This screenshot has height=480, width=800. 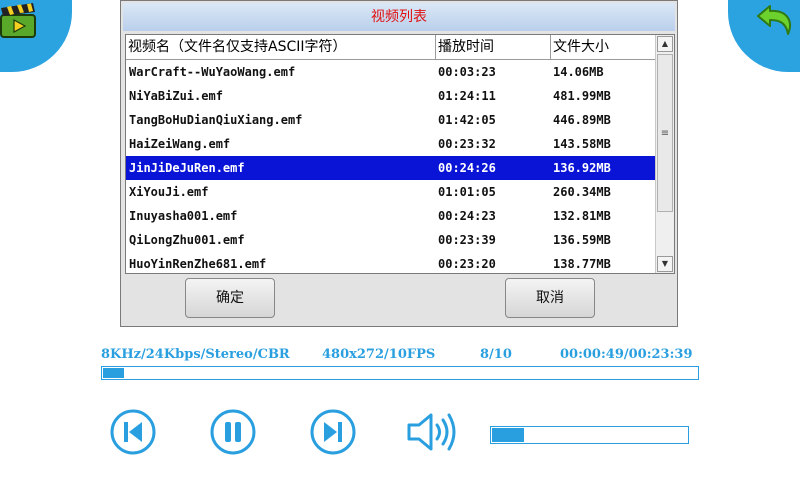 I want to click on column-header-duration: 播放时间, so click(x=493, y=47).